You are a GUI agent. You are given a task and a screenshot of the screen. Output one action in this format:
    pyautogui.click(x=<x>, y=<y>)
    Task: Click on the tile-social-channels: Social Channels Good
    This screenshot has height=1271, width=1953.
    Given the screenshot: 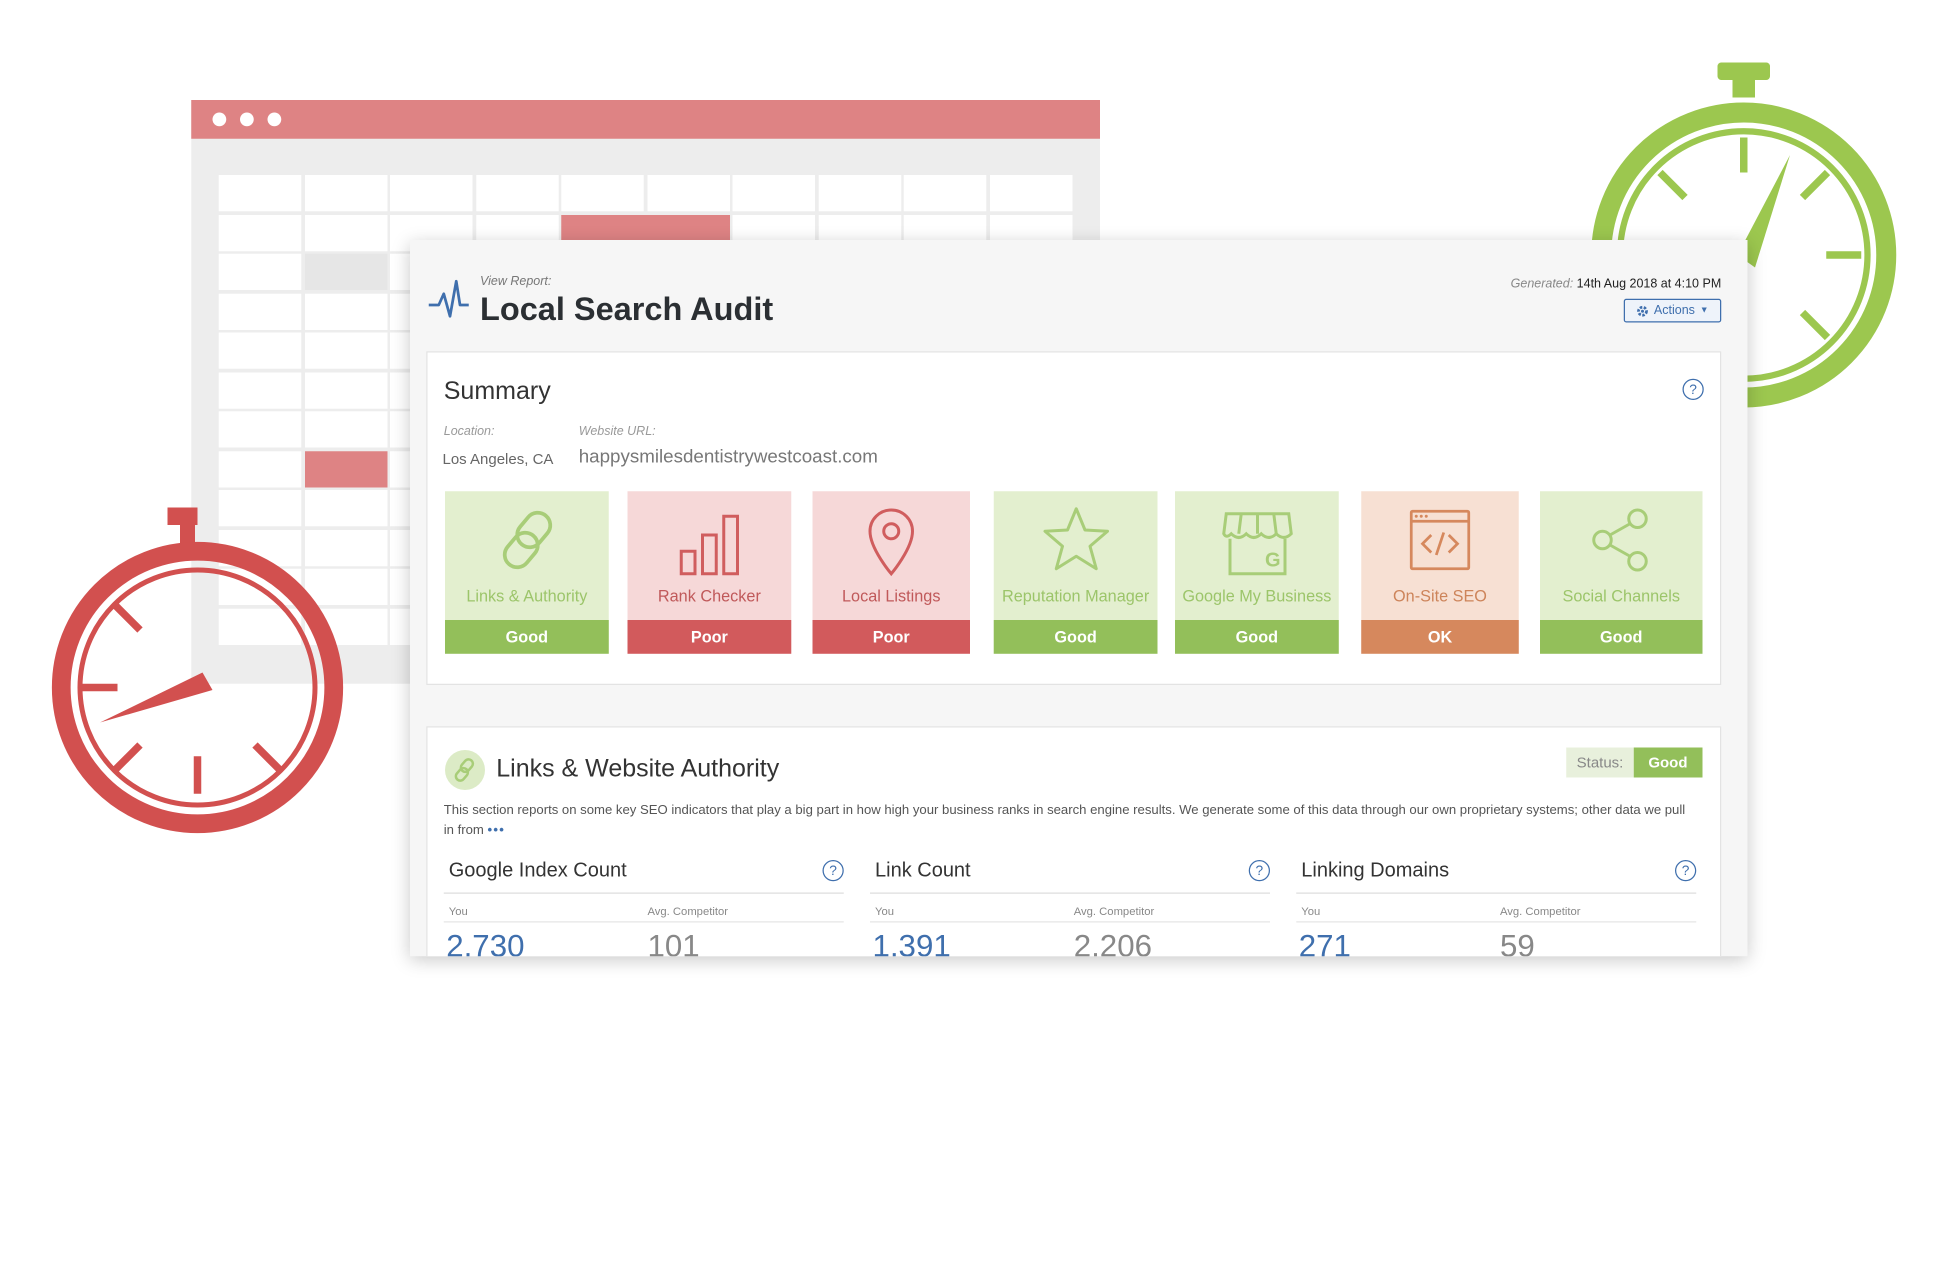 What is the action you would take?
    pyautogui.click(x=1621, y=572)
    